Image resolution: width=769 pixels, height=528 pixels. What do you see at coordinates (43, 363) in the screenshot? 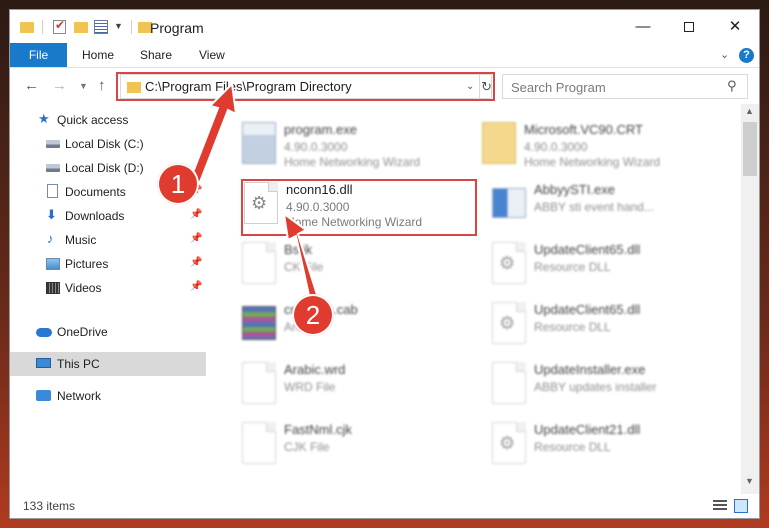
I see `computer-icon` at bounding box center [43, 363].